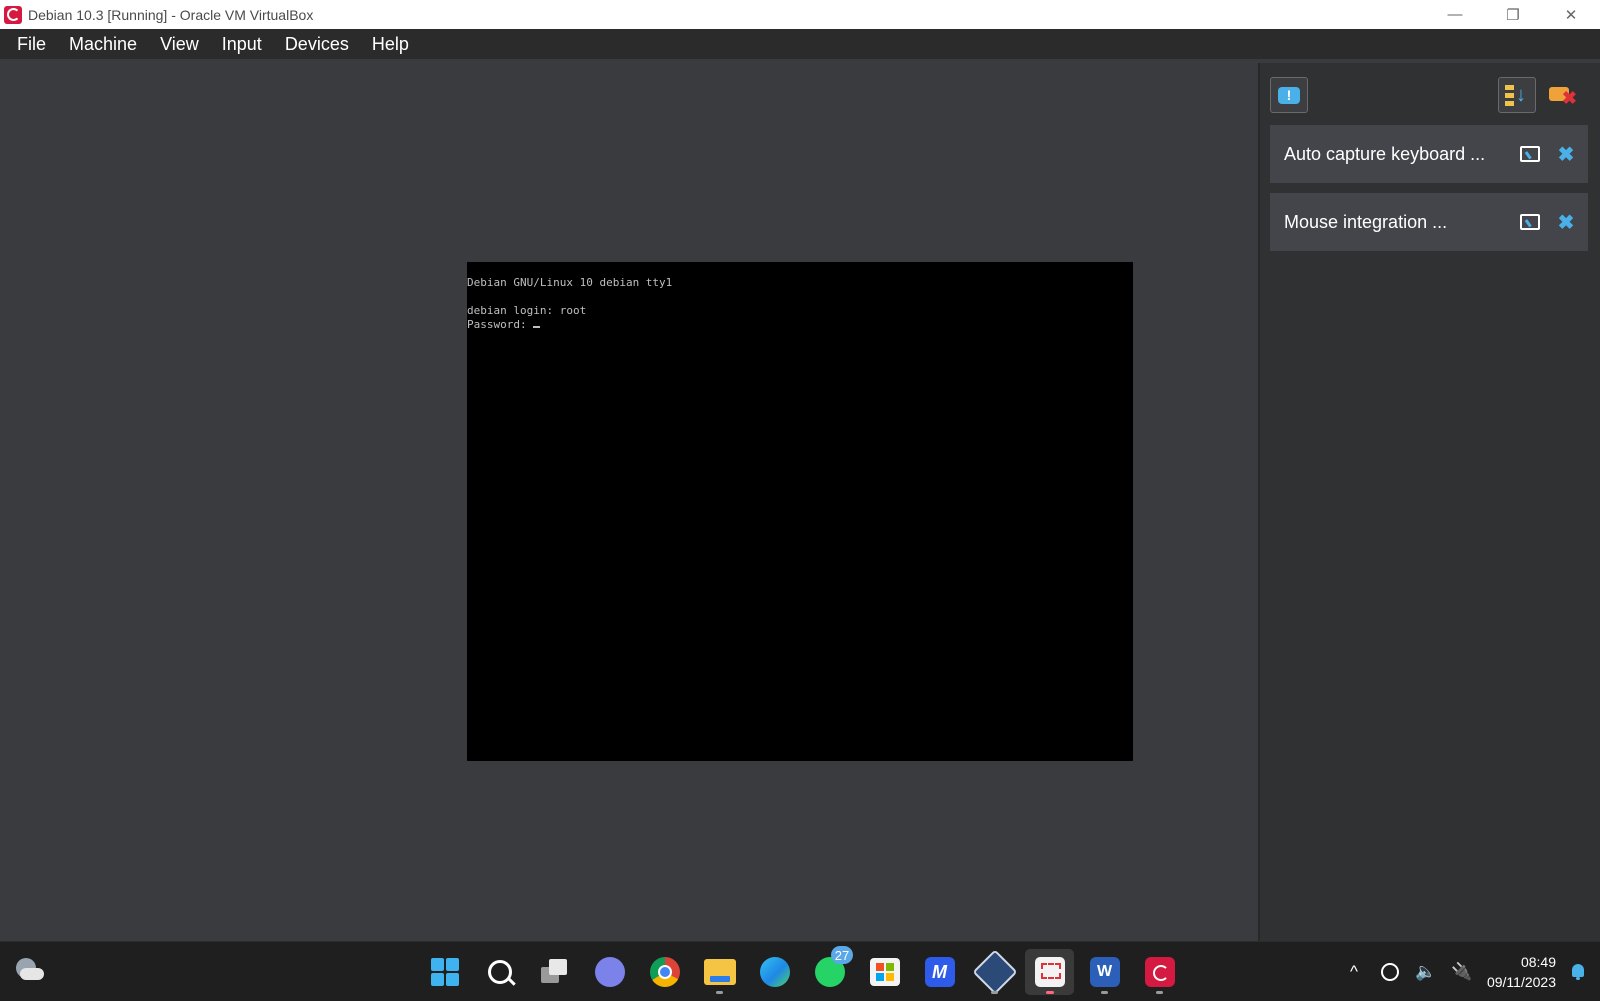 Image resolution: width=1600 pixels, height=1001 pixels. I want to click on toggle-notification-center-button: !, so click(1289, 95).